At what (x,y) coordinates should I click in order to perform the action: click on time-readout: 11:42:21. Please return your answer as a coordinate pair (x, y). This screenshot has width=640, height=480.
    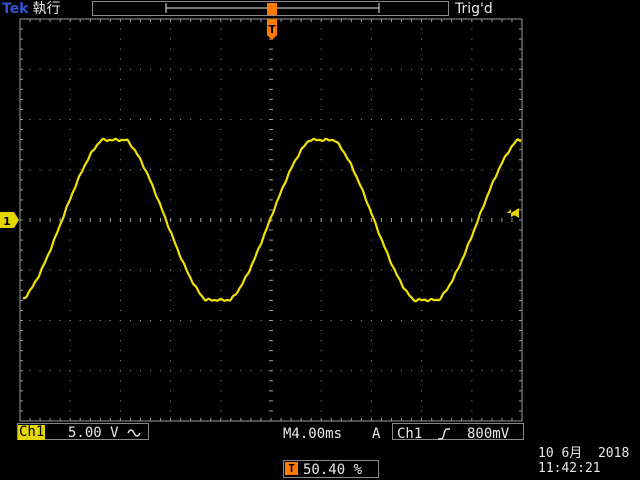
    Looking at the image, I should click on (569, 468).